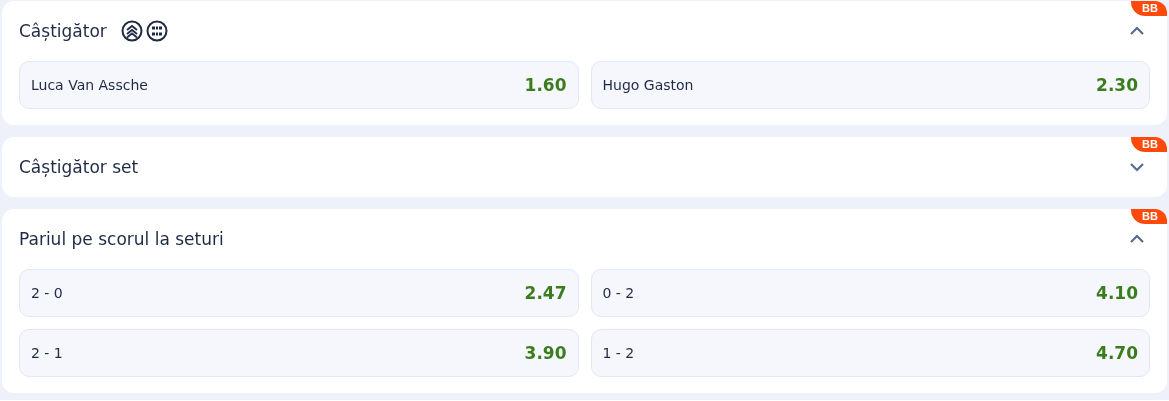  Describe the element at coordinates (156, 31) in the screenshot. I see `scoreboard-icon` at that location.